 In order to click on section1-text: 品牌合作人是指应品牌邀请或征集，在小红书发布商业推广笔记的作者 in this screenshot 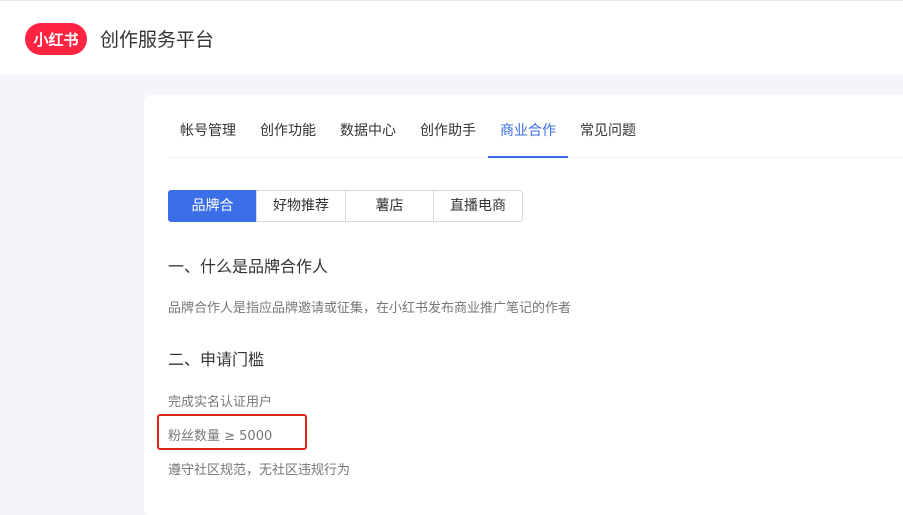, I will do `click(370, 308)`.